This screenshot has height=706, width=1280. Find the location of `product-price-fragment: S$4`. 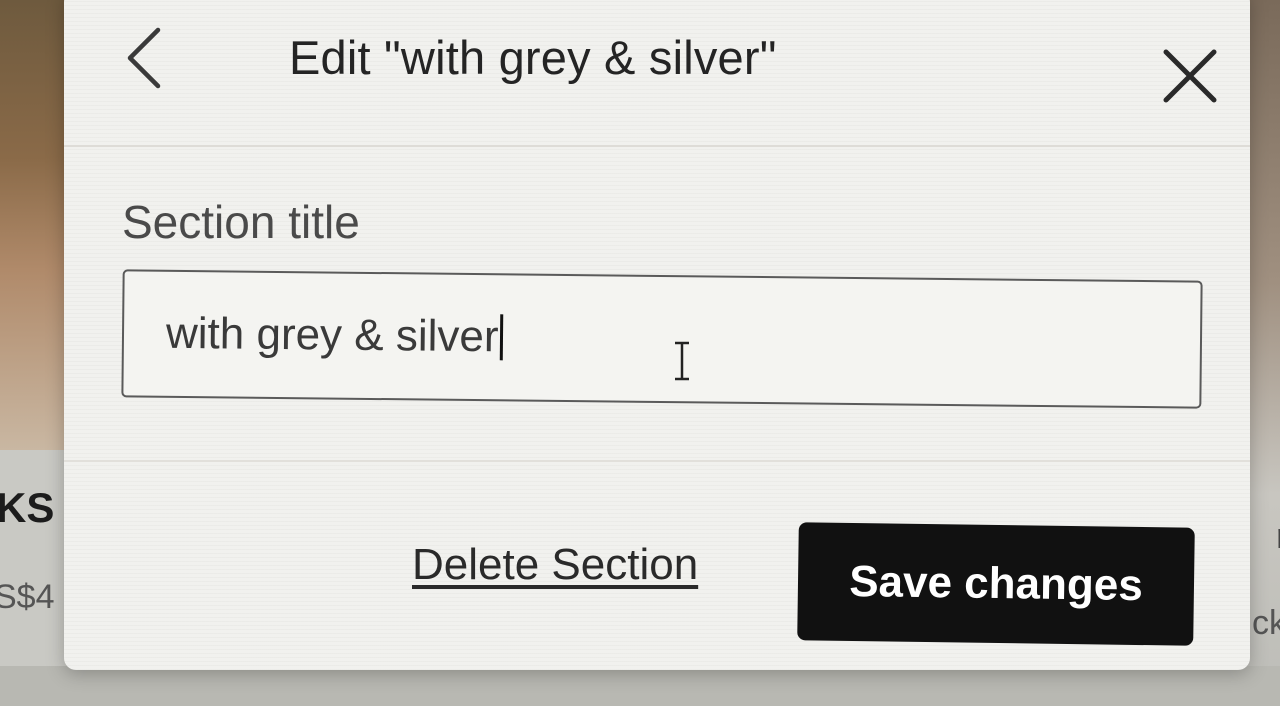

product-price-fragment: S$4 is located at coordinates (27, 597).